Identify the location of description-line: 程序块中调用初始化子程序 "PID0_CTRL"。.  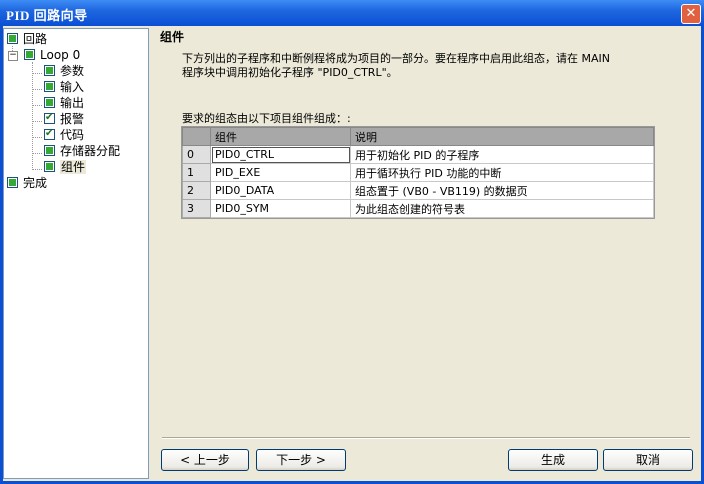
(290, 72).